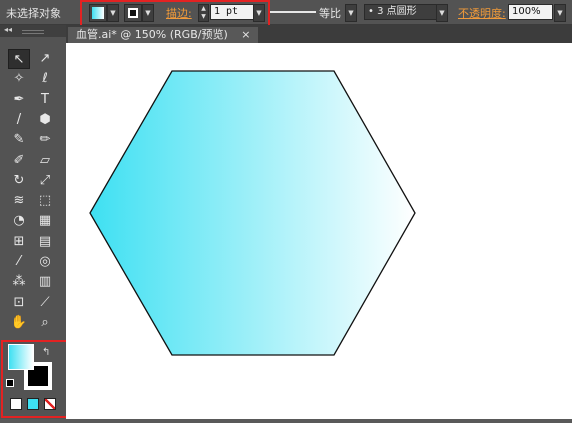  I want to click on document-tab: 血管.ai* @ 150% (RGB/预览) ×, so click(163, 35).